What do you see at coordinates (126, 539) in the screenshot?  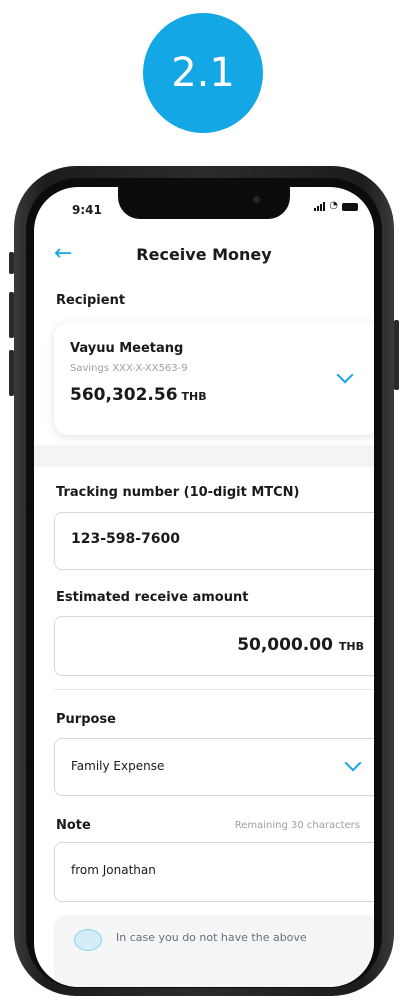 I see `tracking-number-value: 123-598-7600` at bounding box center [126, 539].